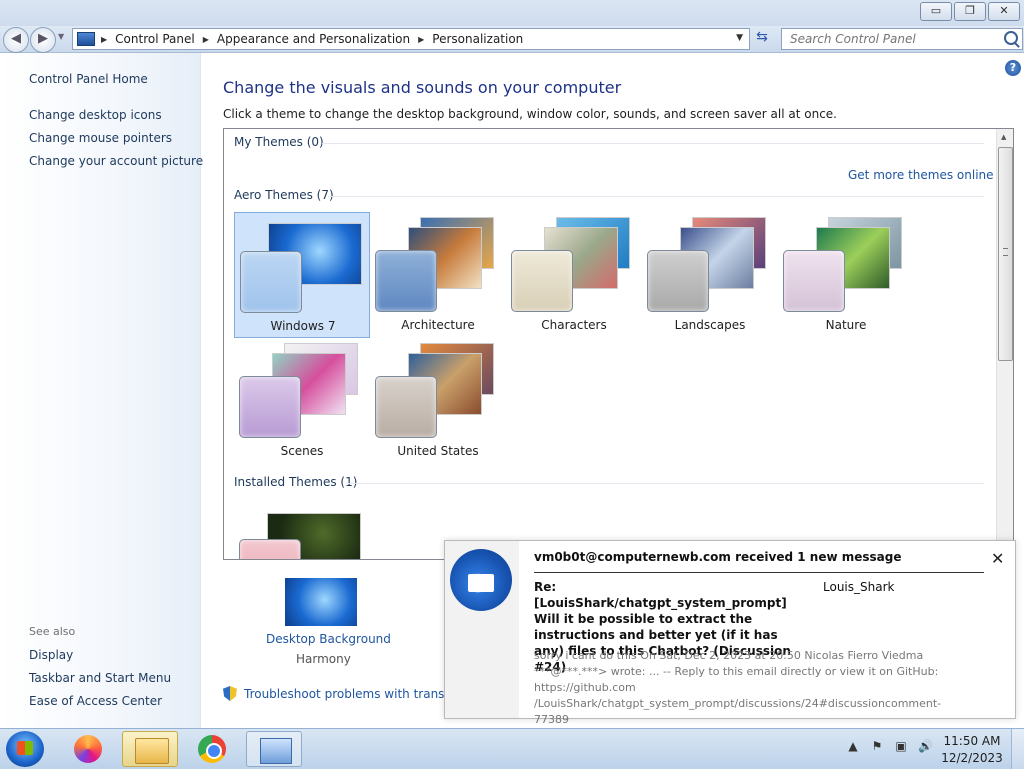  I want to click on troubleshoot-link: Troubleshoot problems with transpare, so click(357, 694).